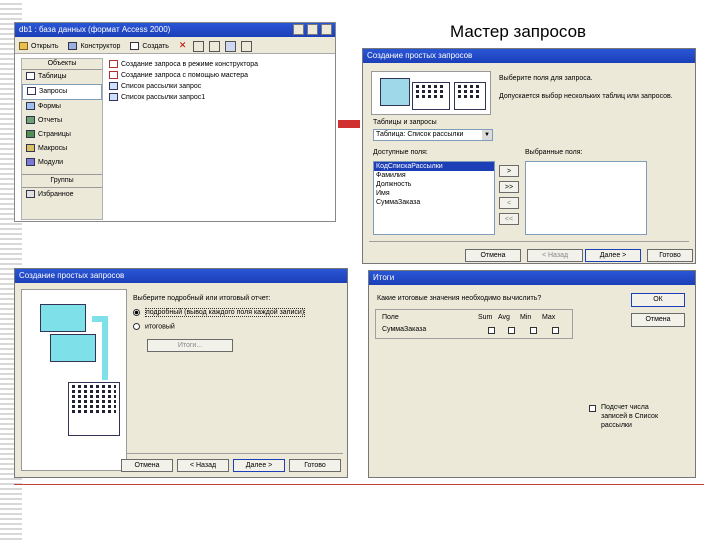 This screenshot has height=540, width=720. I want to click on sidebar-item-modules: Модули, so click(62, 163).